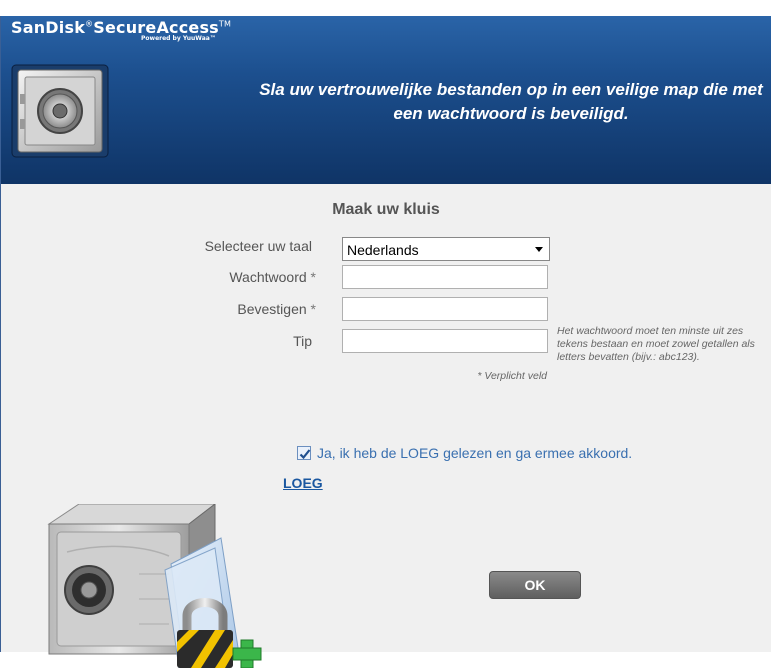  I want to click on confirm-password-field, so click(445, 309).